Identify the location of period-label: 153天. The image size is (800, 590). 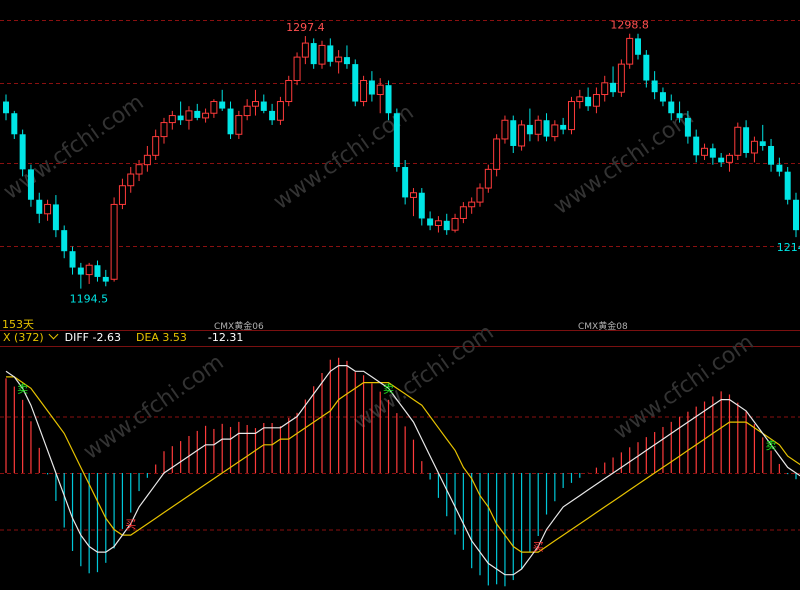
(18, 324).